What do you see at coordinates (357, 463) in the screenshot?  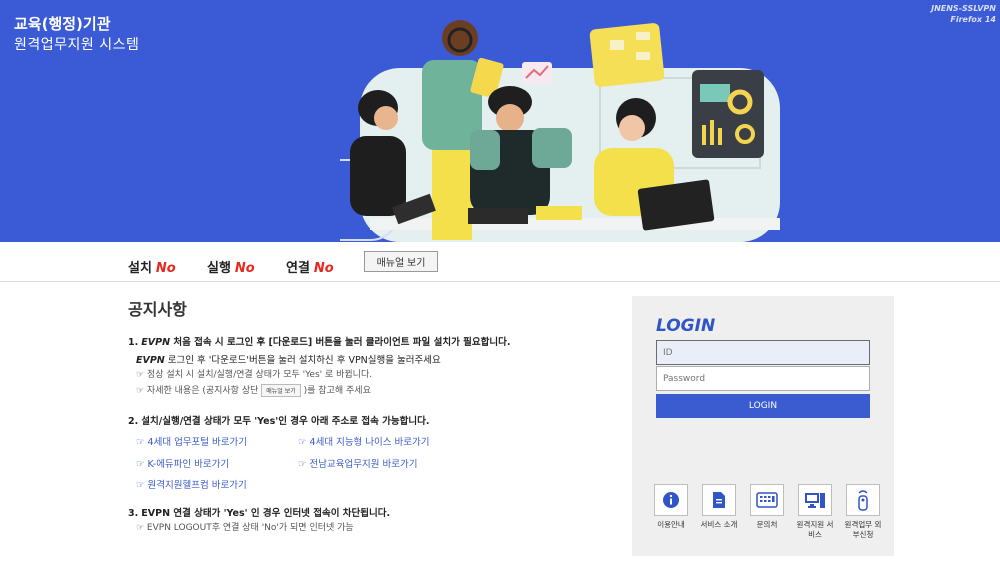 I see `link-jeonnam-support: ☞ 전남교육업무지원 바로가기` at bounding box center [357, 463].